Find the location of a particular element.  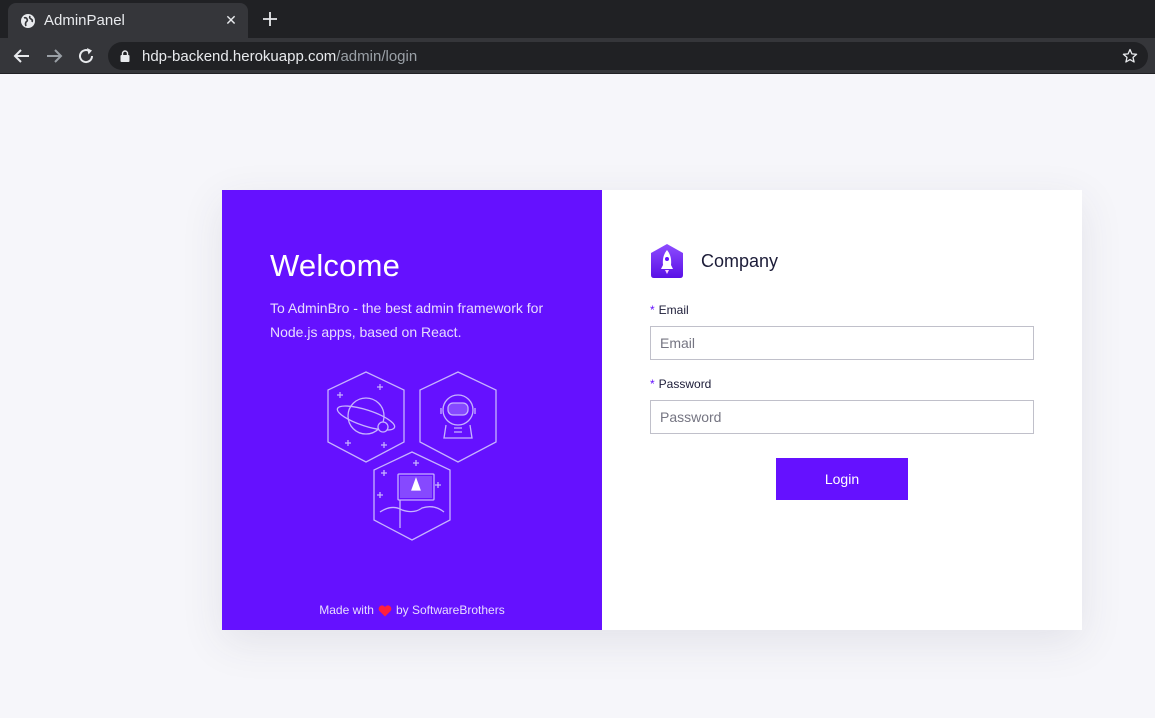

forward-arrow-icon is located at coordinates (54, 56).